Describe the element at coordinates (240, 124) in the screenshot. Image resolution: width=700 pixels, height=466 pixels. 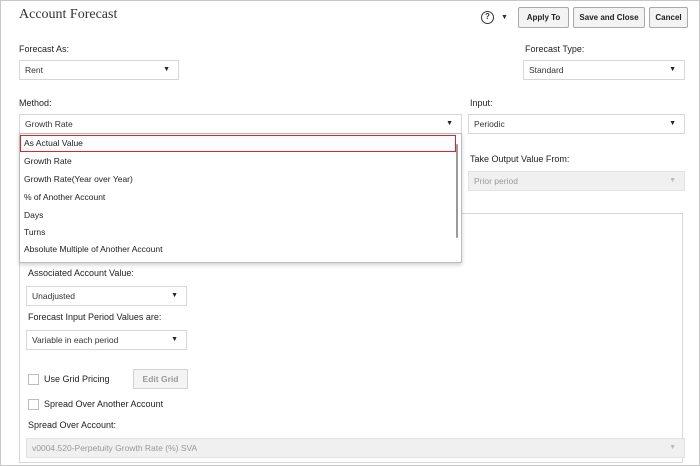
I see `method-select: Growth Rate ▼` at that location.